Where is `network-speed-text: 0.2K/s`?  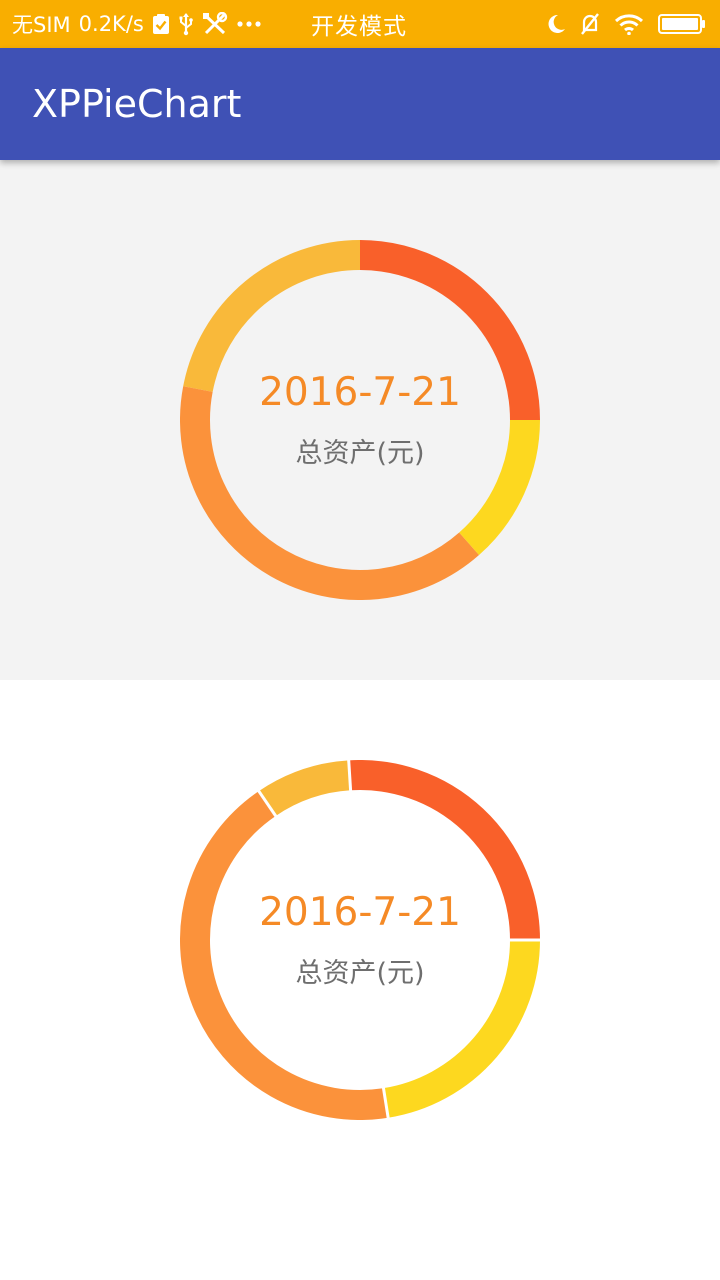
network-speed-text: 0.2K/s is located at coordinates (111, 24).